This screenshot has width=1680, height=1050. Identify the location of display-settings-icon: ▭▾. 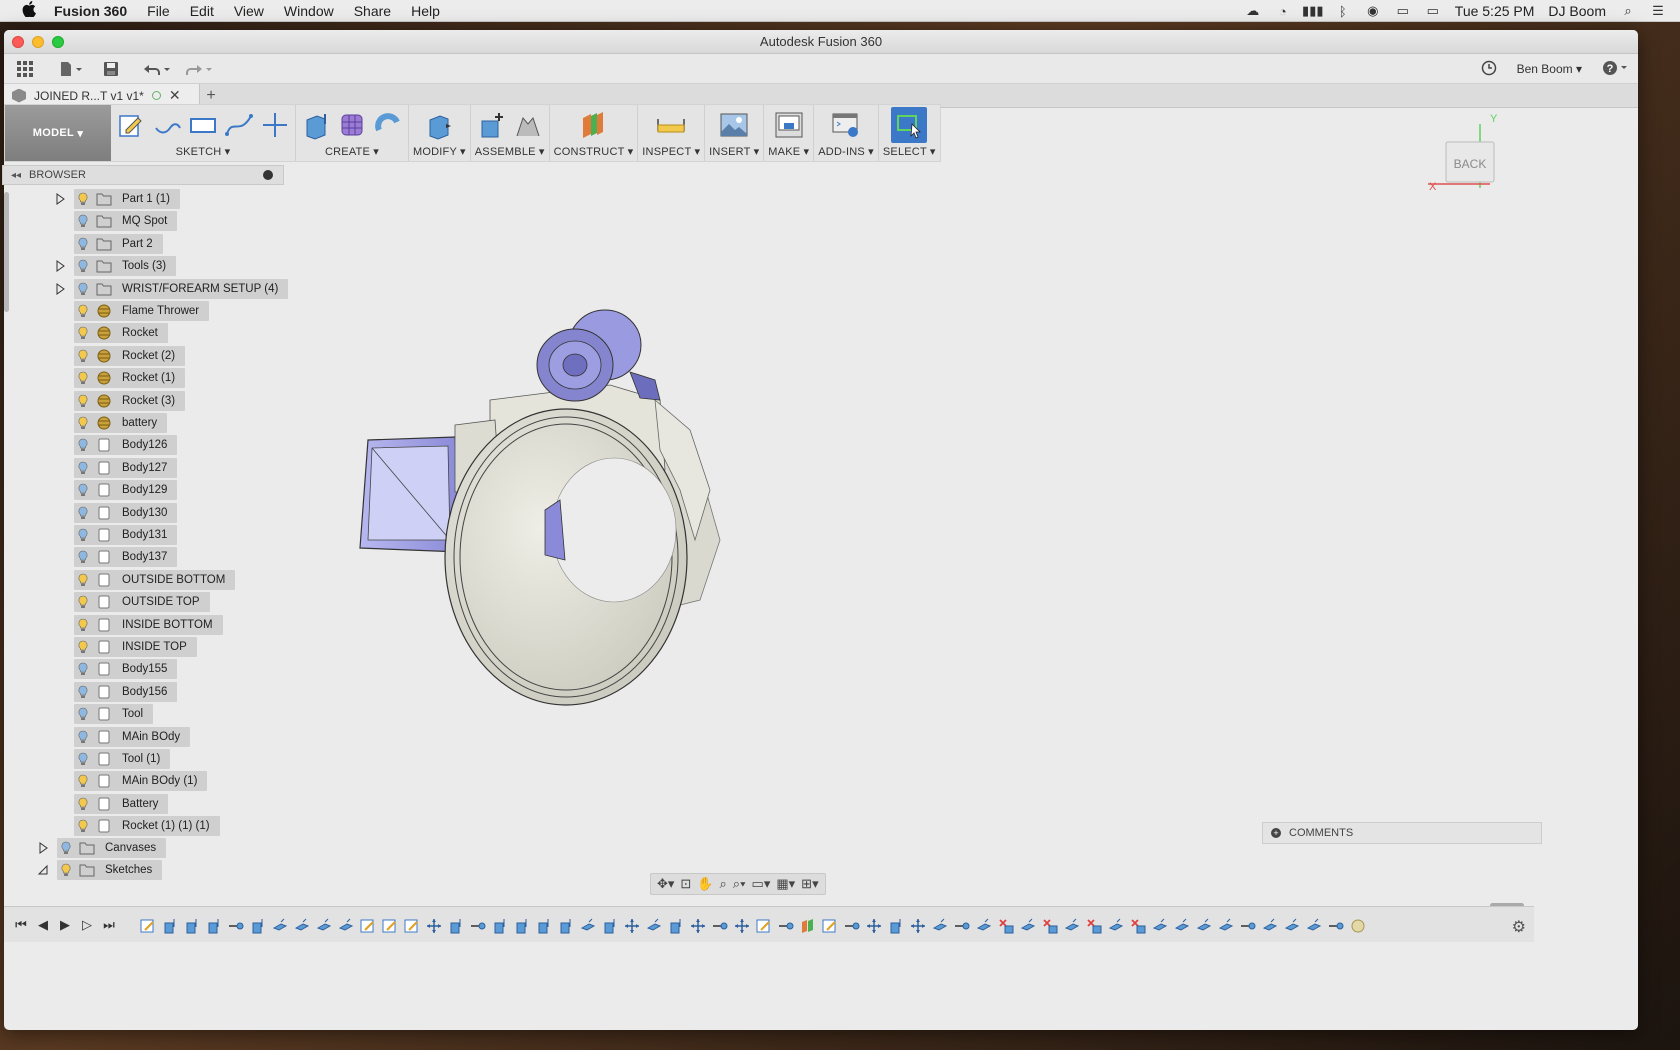
(761, 884).